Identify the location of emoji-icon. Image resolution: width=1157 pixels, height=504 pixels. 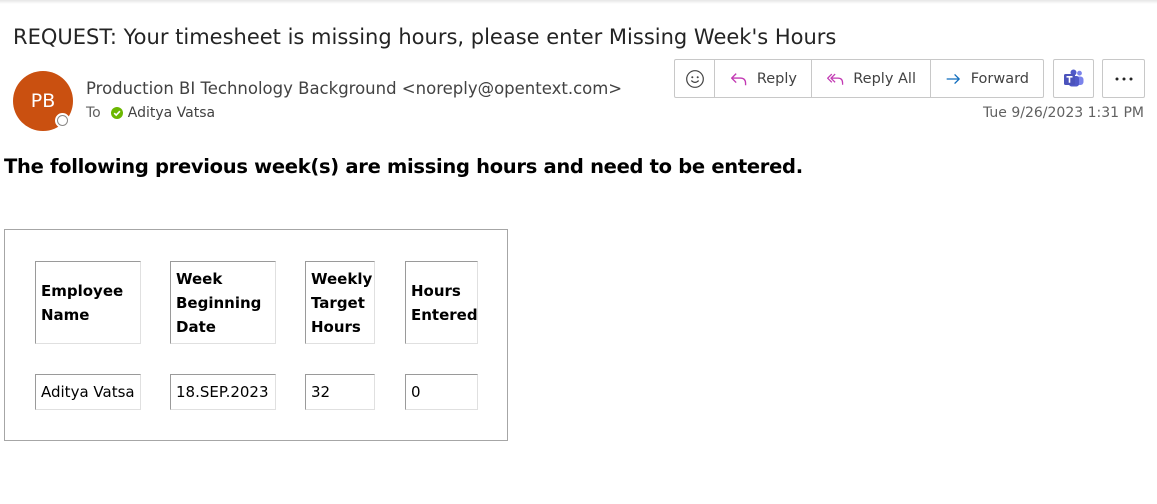
(694, 78).